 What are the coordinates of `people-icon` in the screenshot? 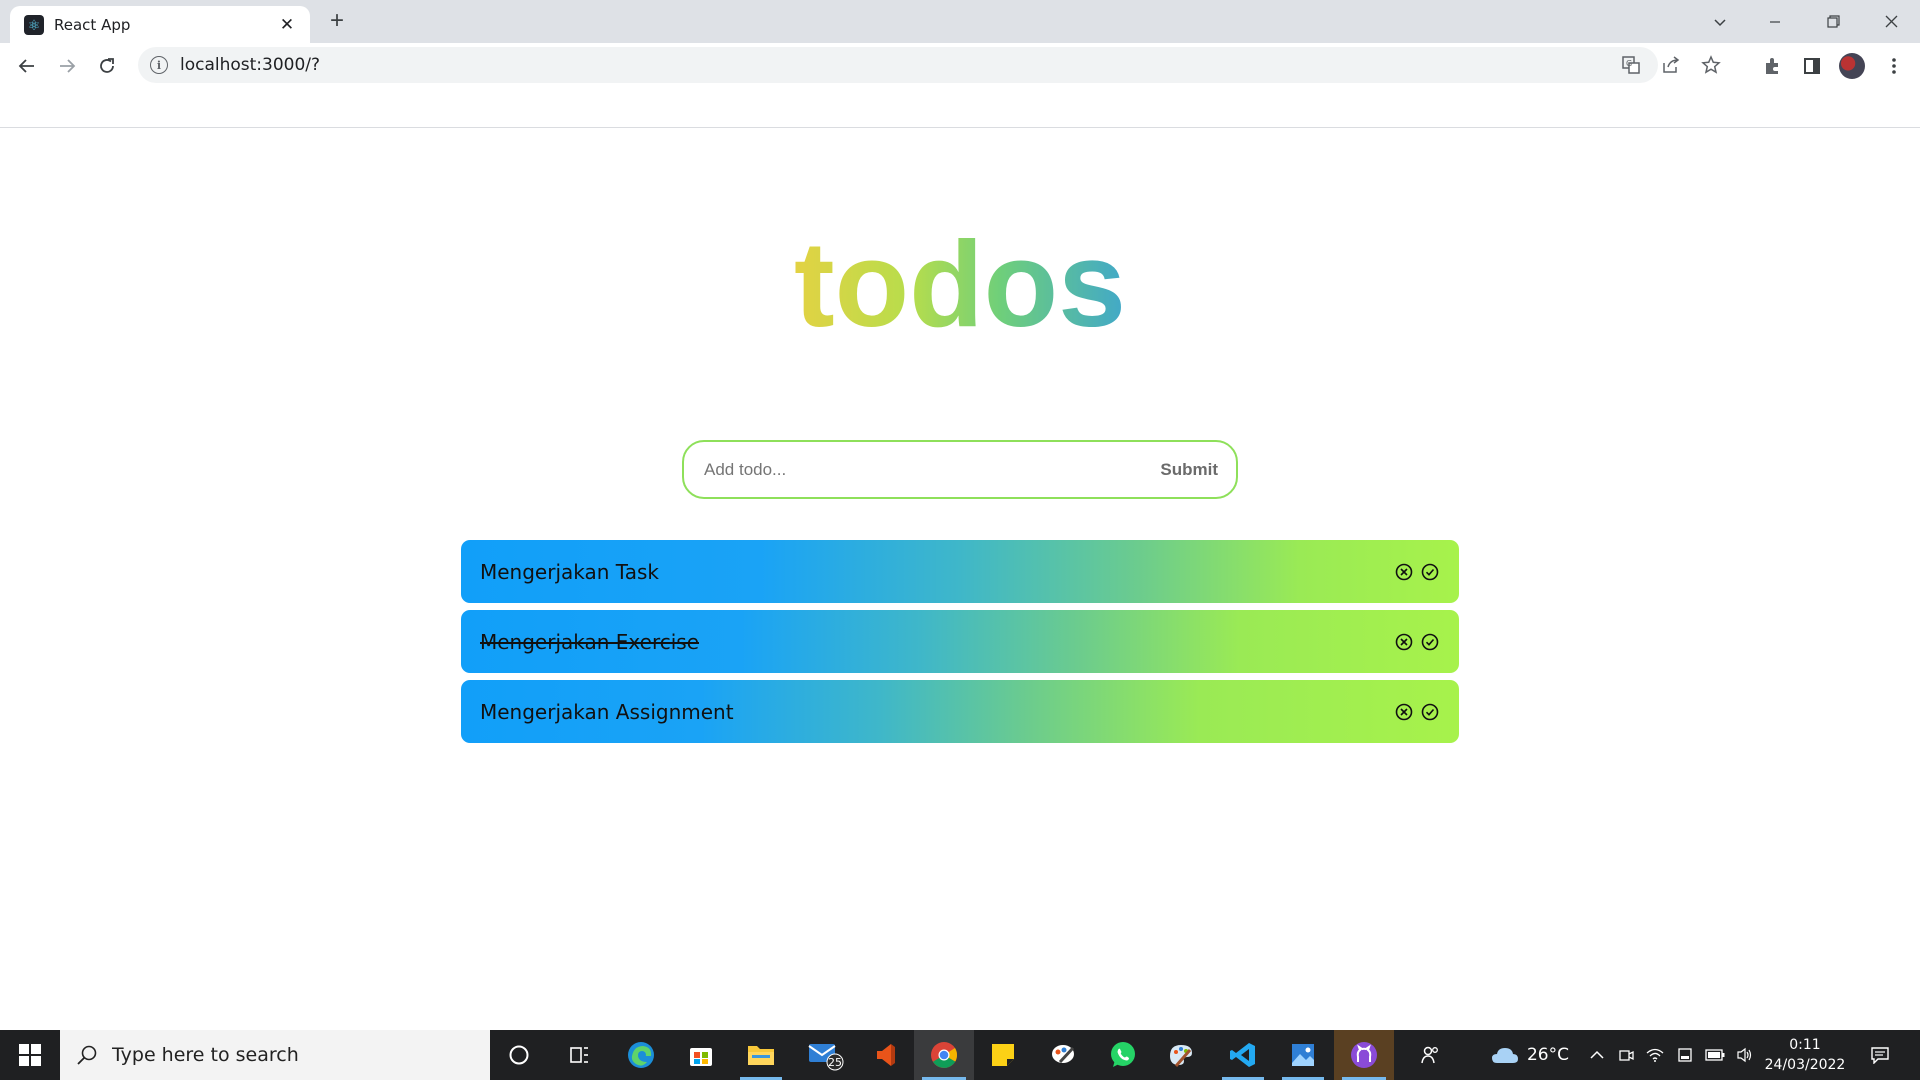 It's located at (1430, 1055).